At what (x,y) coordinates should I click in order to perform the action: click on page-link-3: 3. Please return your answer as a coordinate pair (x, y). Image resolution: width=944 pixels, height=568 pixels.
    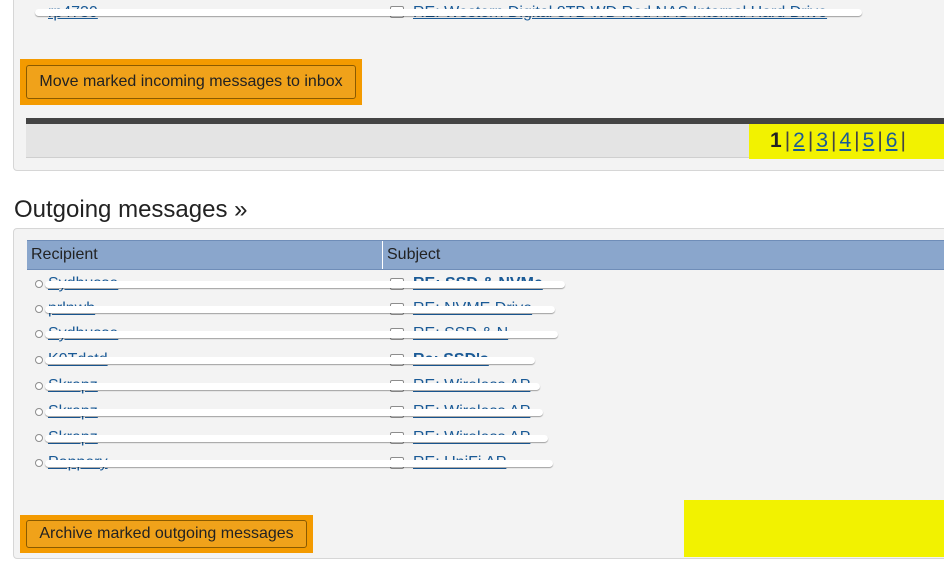
    Looking at the image, I should click on (822, 140).